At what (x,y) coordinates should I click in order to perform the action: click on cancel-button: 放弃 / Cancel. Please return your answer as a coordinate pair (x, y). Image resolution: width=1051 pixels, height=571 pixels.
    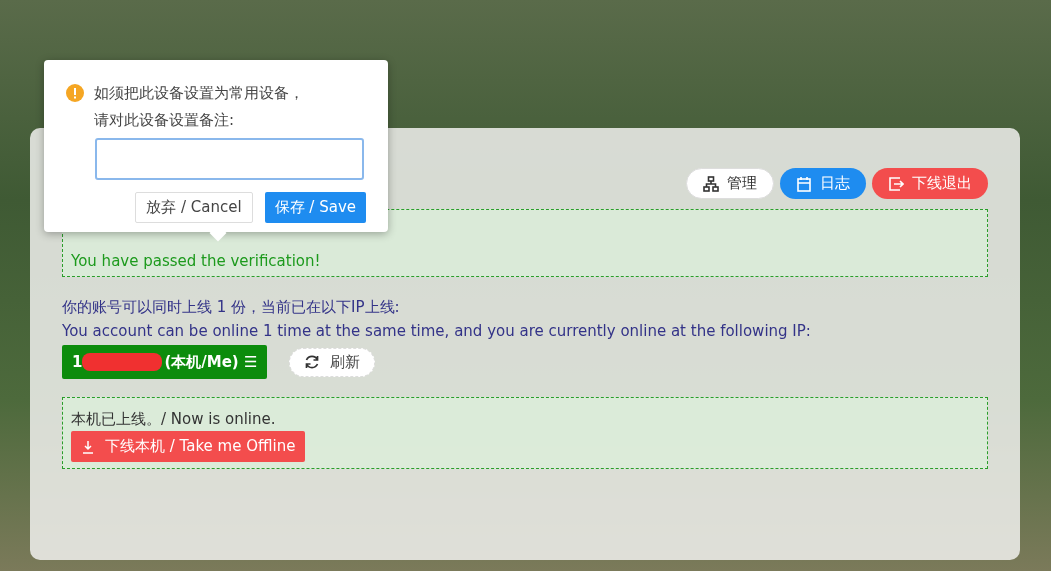
    Looking at the image, I should click on (194, 207).